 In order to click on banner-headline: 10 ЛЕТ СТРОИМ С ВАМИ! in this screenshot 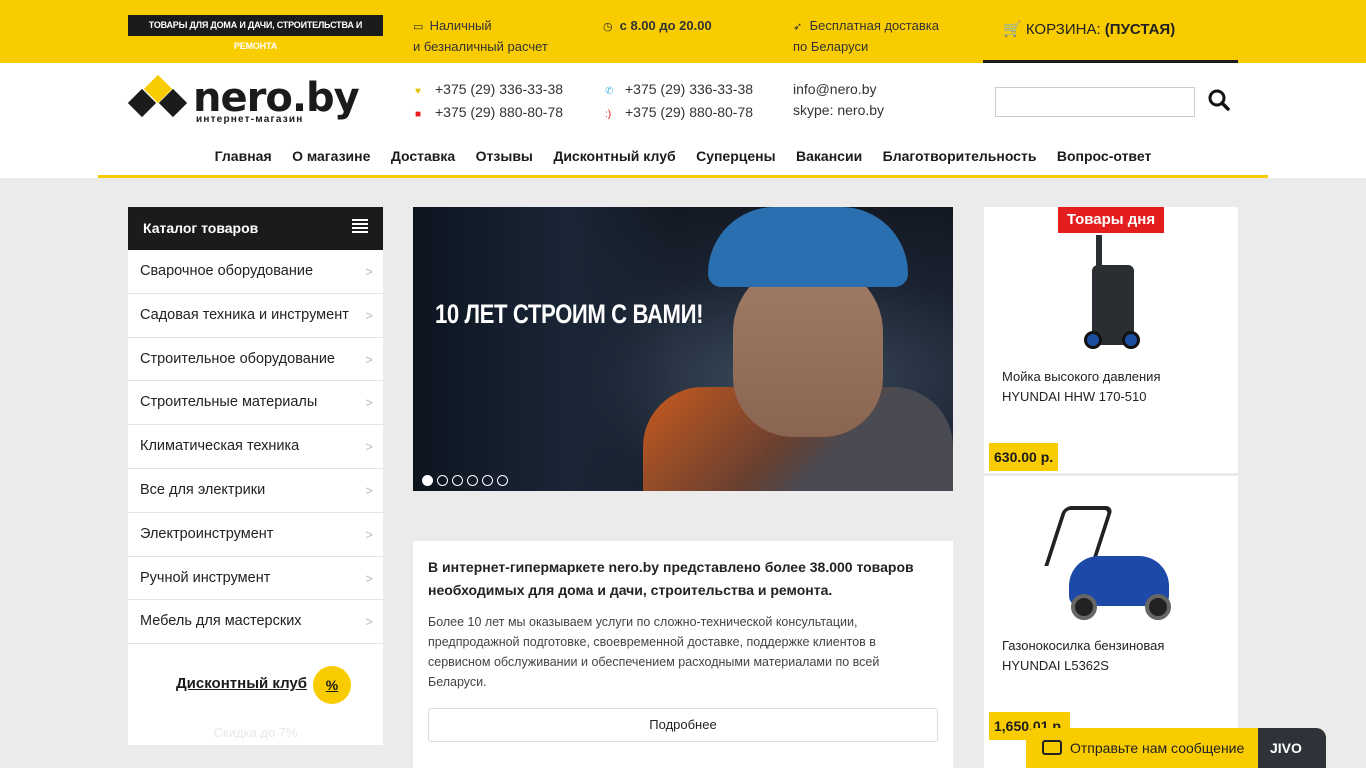, I will do `click(569, 314)`.